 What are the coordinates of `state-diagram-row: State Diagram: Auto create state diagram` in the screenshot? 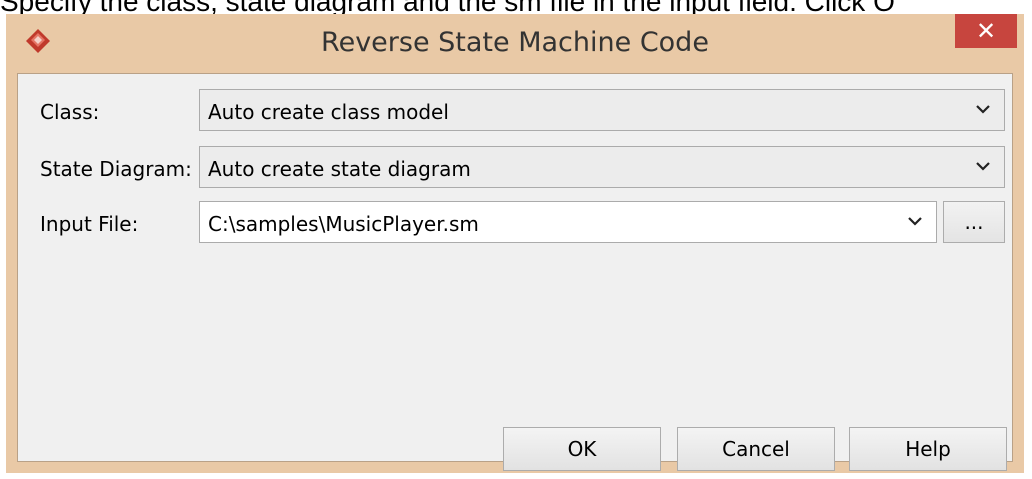 It's located at (515, 167).